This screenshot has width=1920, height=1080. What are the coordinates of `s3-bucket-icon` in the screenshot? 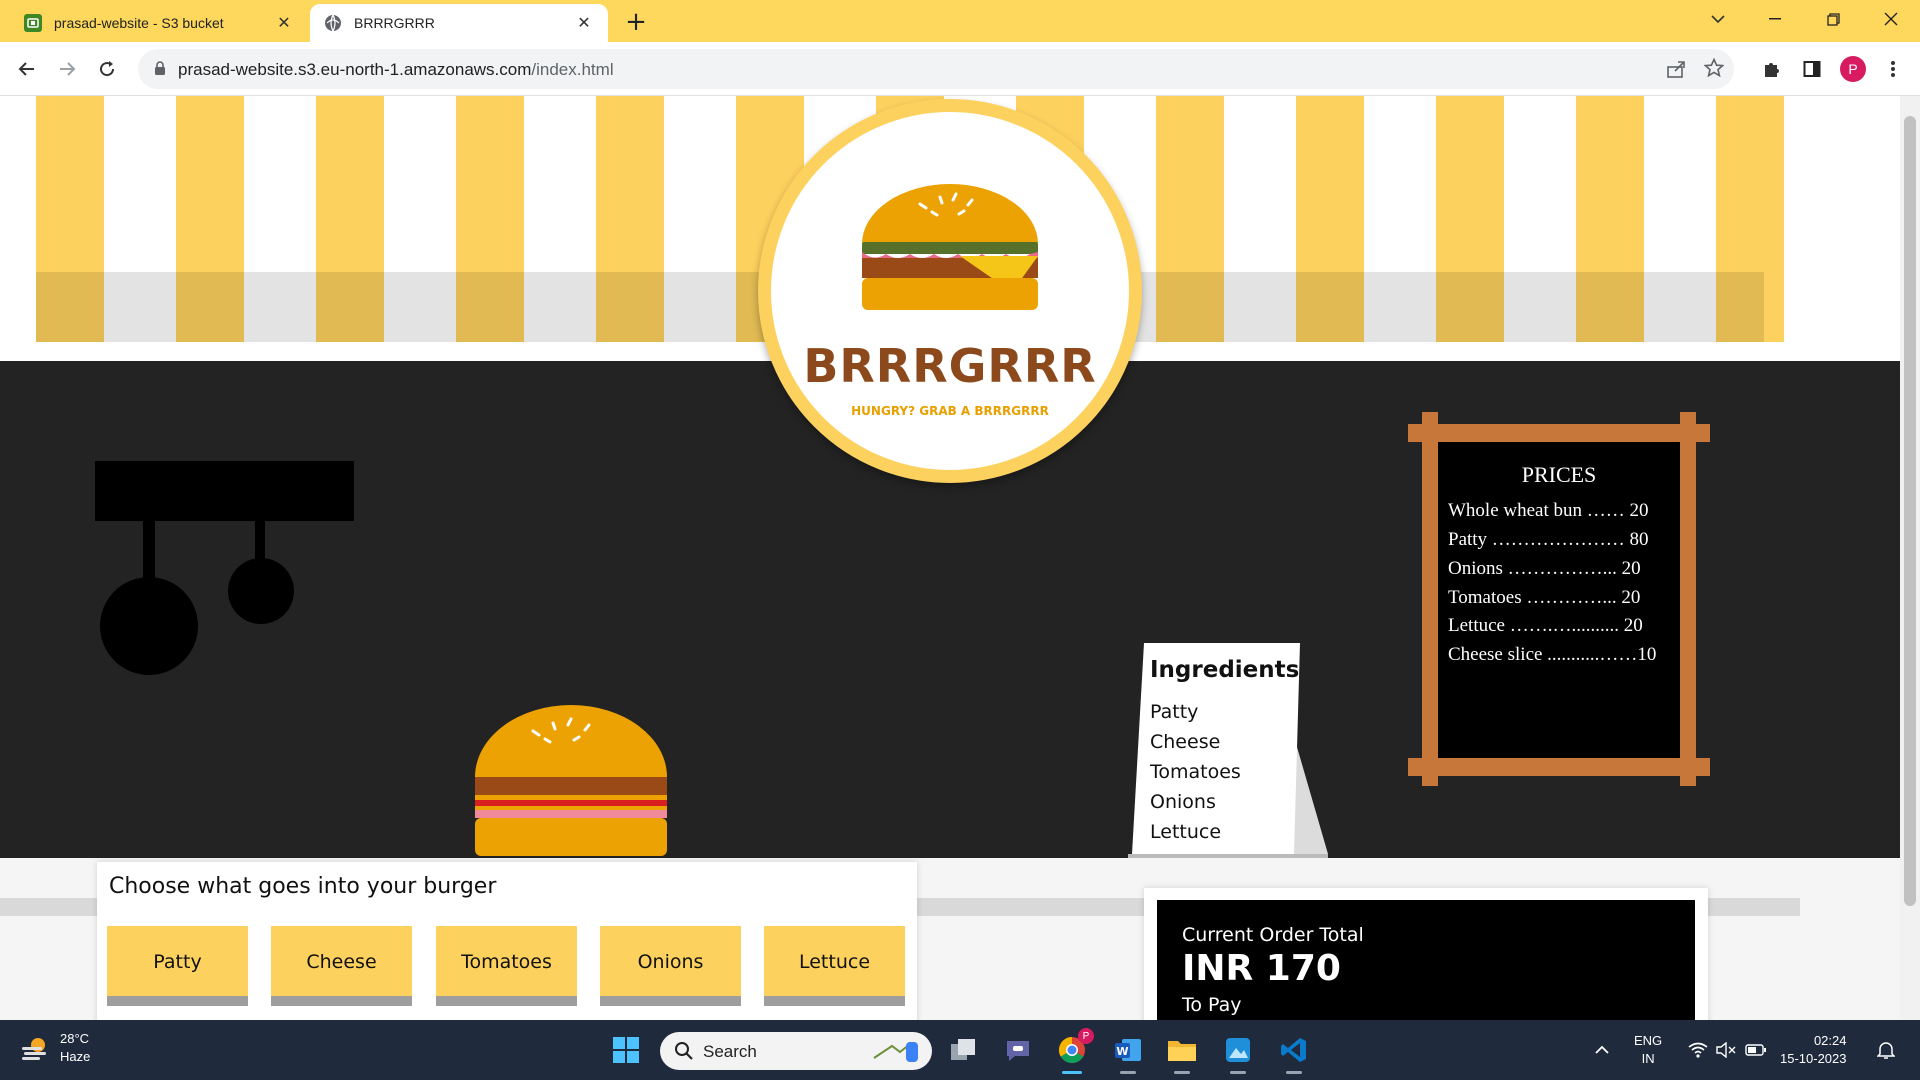 It's located at (33, 23).